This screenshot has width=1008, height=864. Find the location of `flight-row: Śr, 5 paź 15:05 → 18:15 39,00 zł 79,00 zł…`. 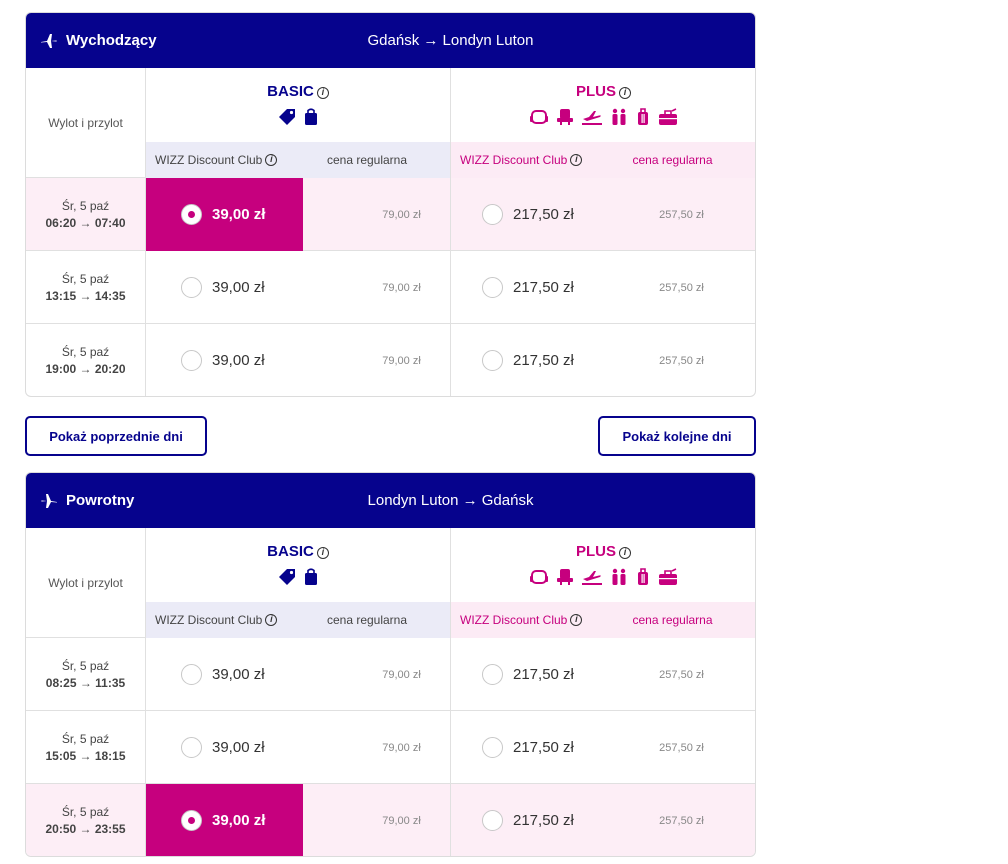

flight-row: Śr, 5 paź 15:05 → 18:15 39,00 zł 79,00 zł… is located at coordinates (390, 747).